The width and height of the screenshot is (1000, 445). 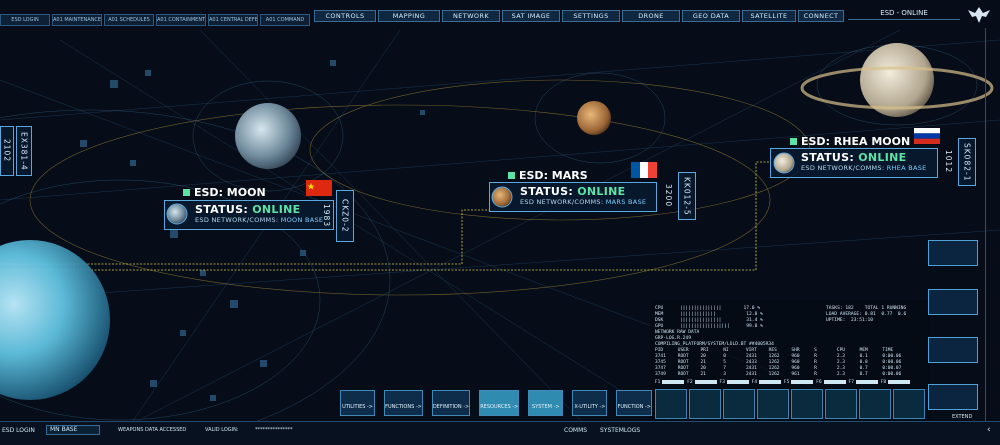 What do you see at coordinates (989, 430) in the screenshot?
I see `chevron-left-icon: ‹` at bounding box center [989, 430].